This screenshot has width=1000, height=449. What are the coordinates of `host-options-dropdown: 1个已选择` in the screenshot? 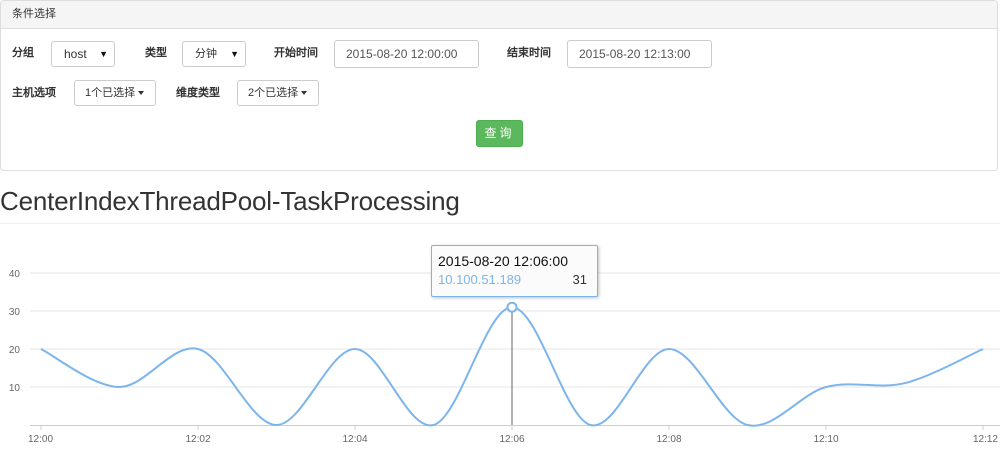 It's located at (115, 93).